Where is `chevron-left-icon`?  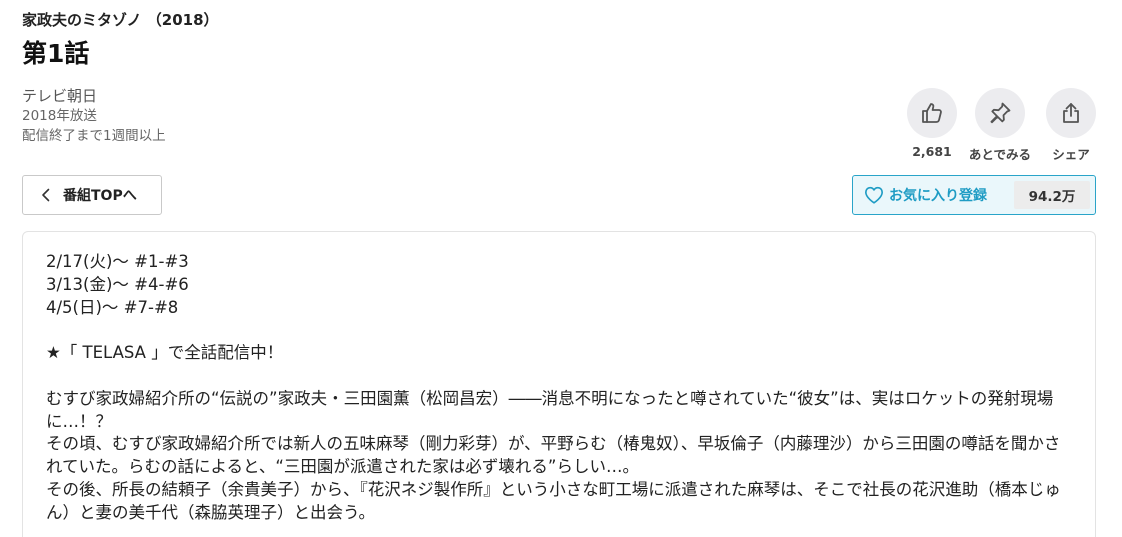
chevron-left-icon is located at coordinates (46, 195).